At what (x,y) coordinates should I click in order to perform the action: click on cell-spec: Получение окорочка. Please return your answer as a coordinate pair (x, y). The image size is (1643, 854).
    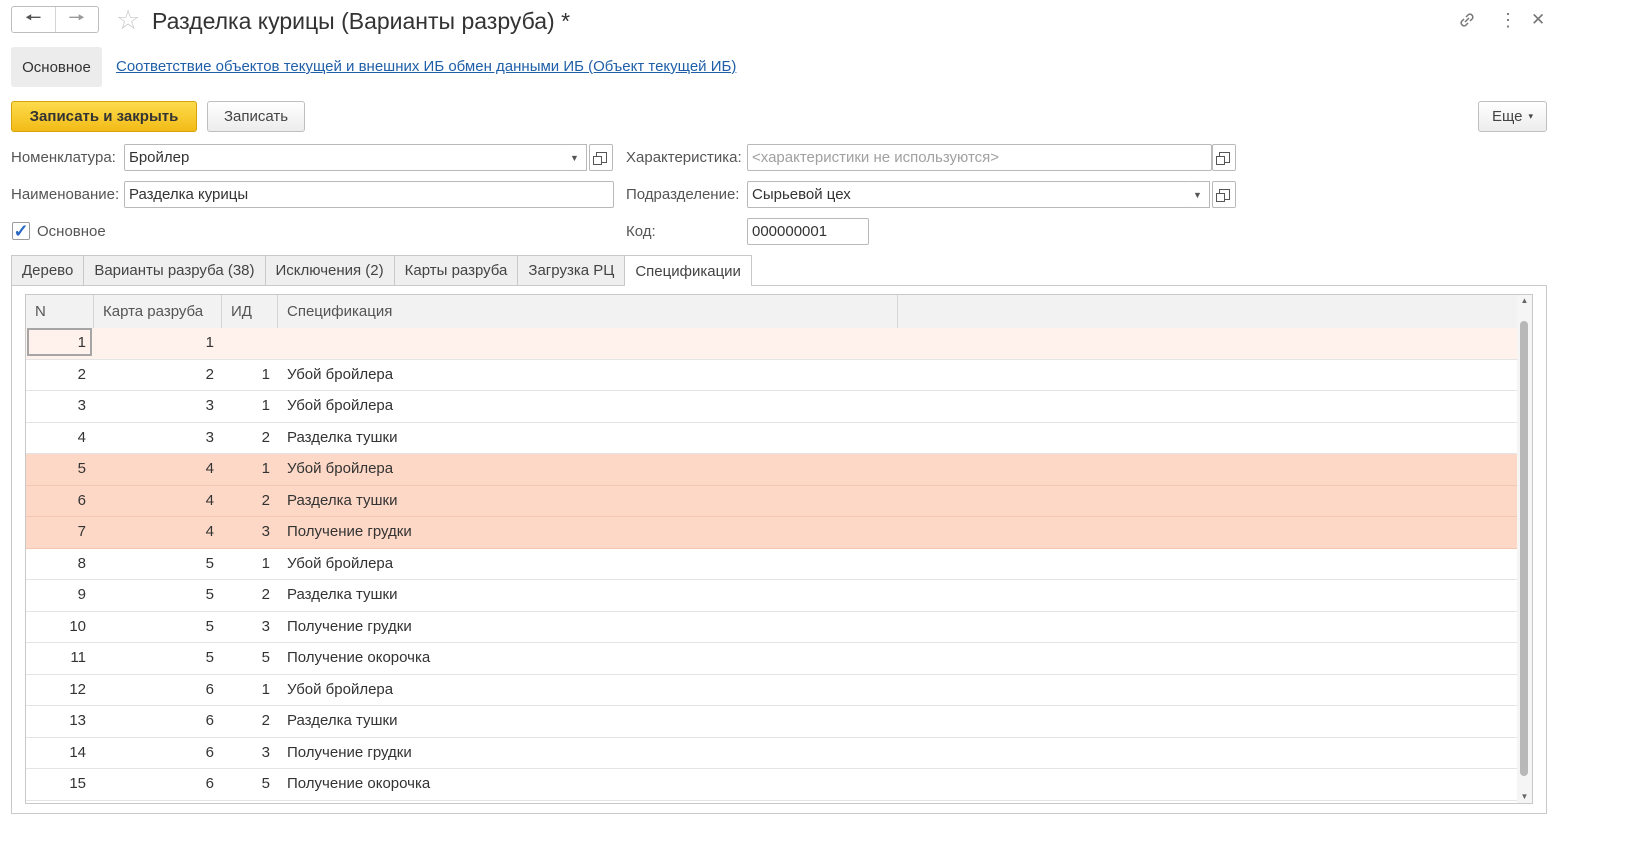
    Looking at the image, I should click on (588, 784).